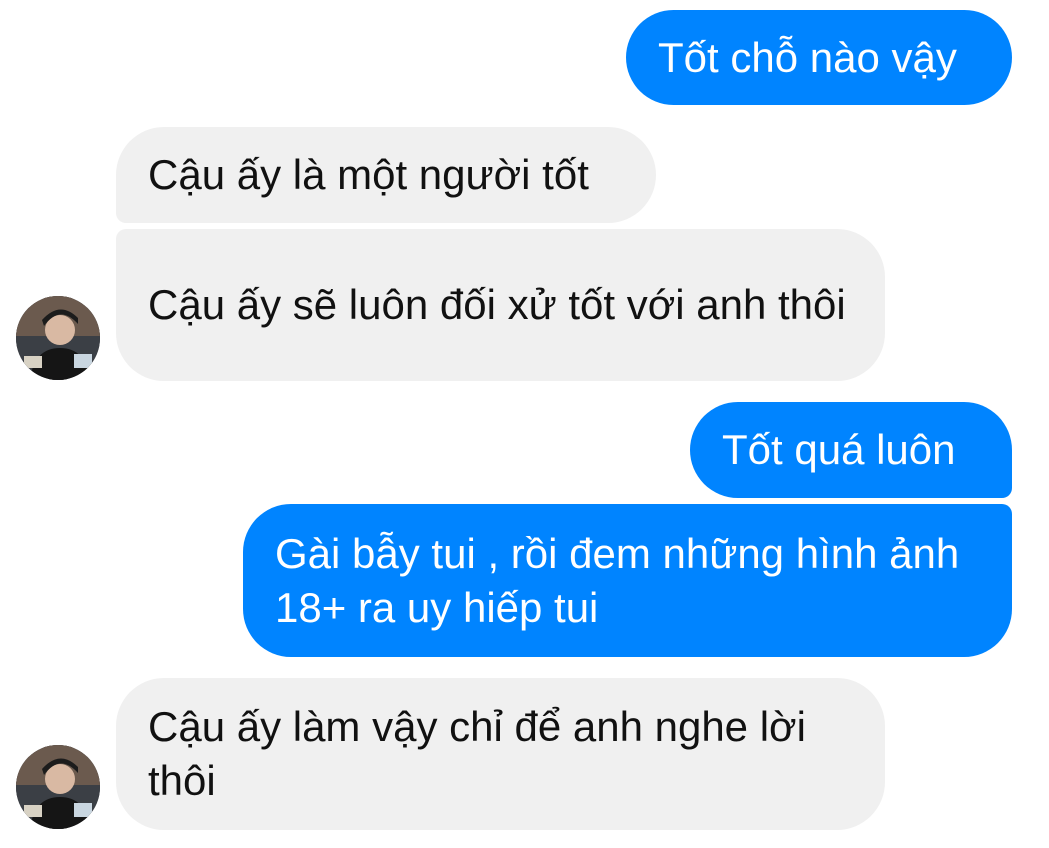 Image resolution: width=1049 pixels, height=848 pixels. I want to click on message-bubble-incoming: Cậu ấy sẽ luôn đối xử tốt với anh thôi, so click(500, 305).